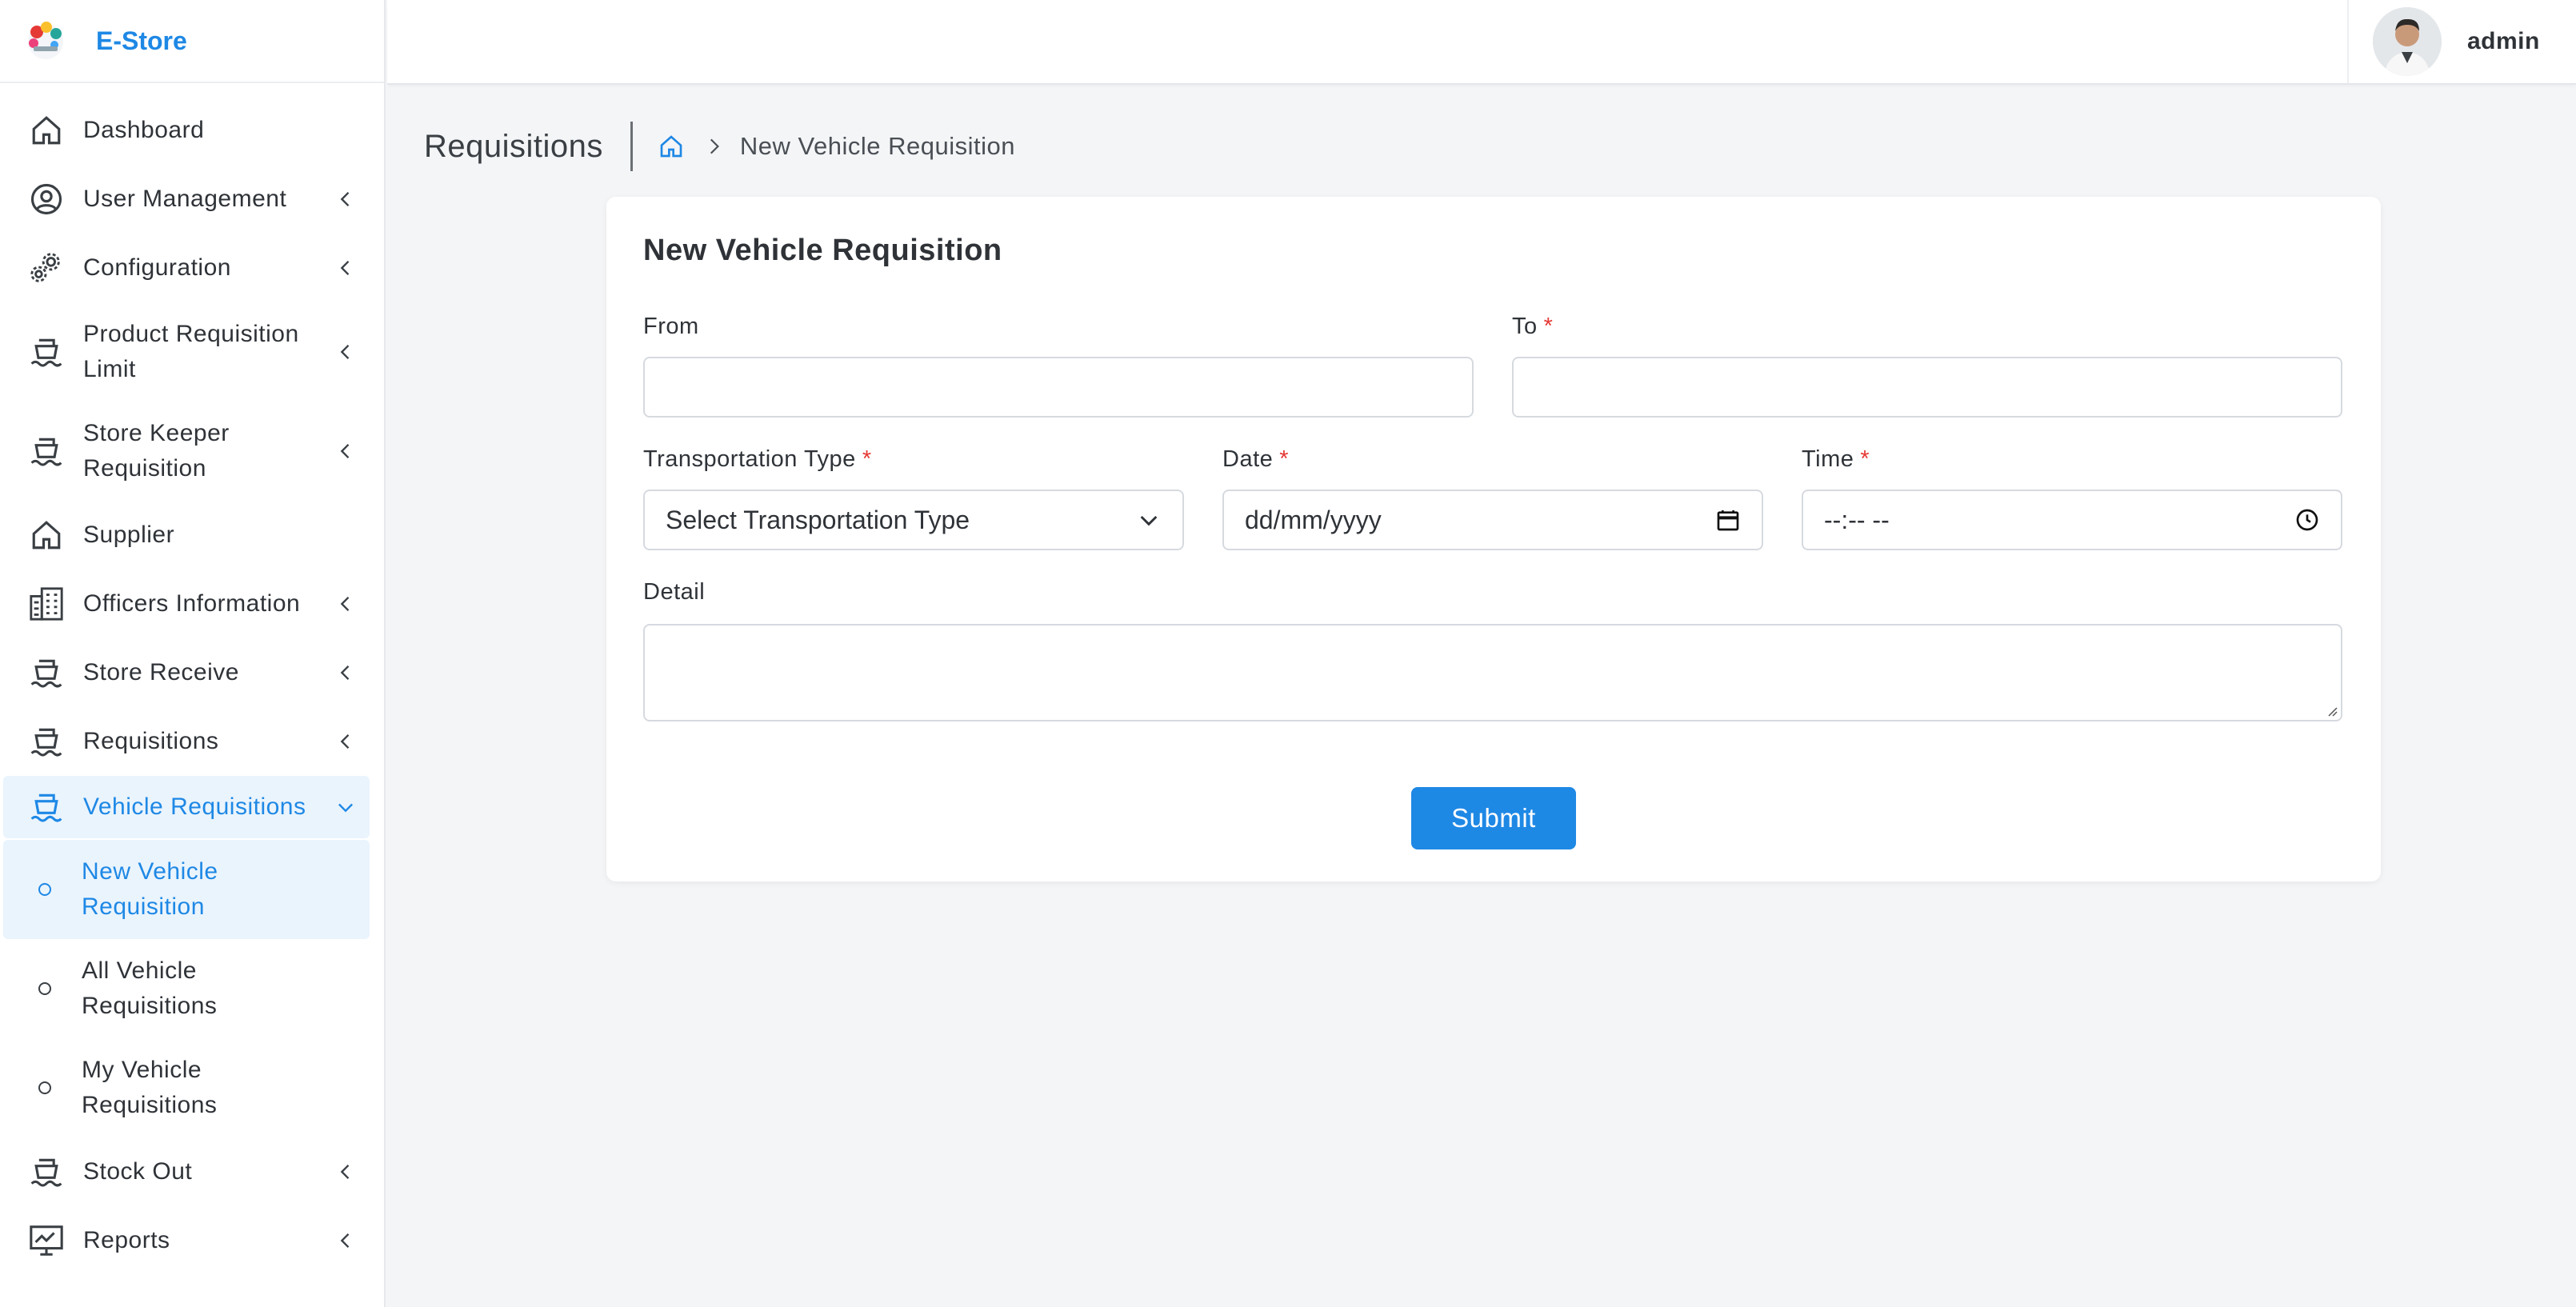  Describe the element at coordinates (671, 326) in the screenshot. I see `from-label: From` at that location.